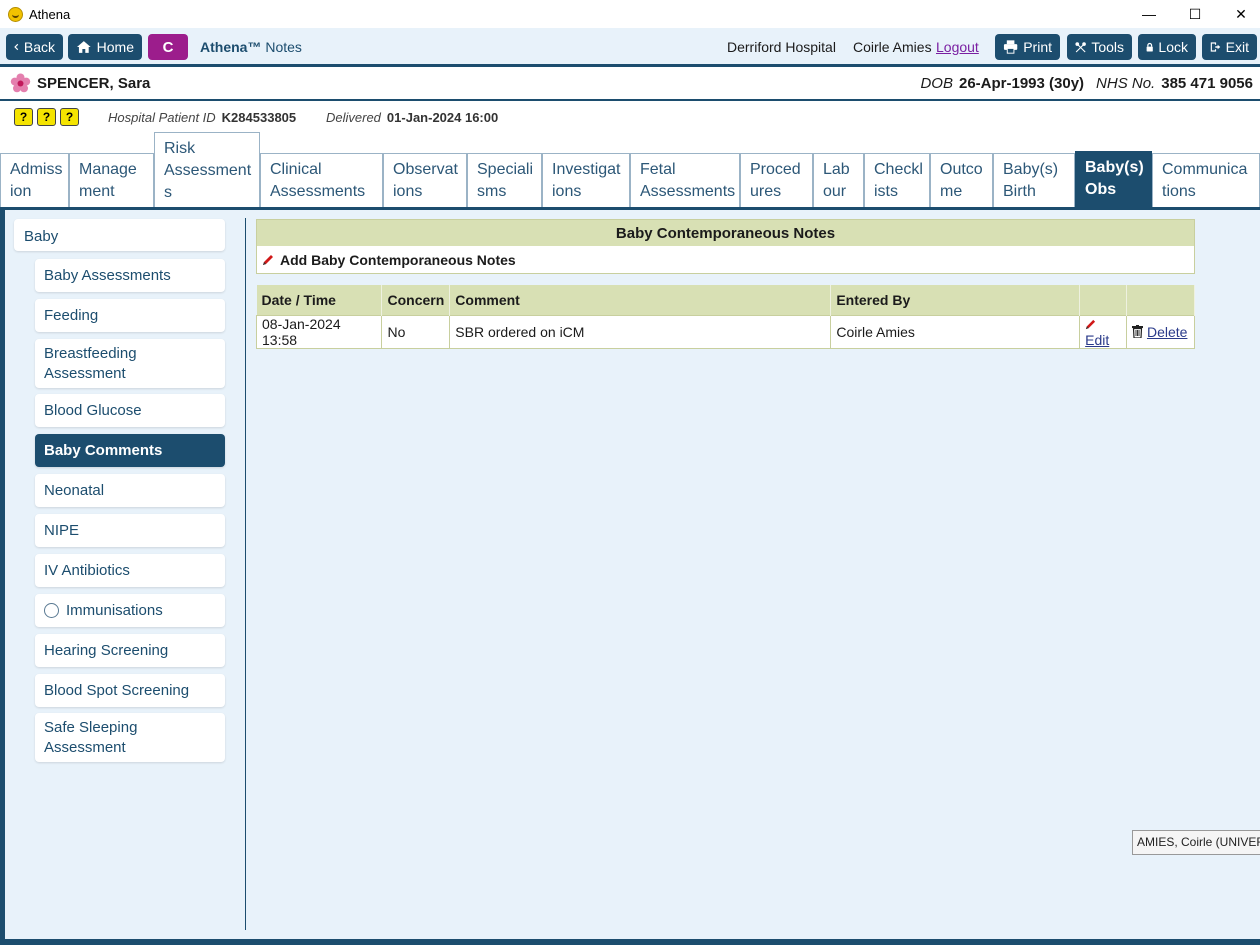 The width and height of the screenshot is (1260, 945). I want to click on patient-name: SPENCER, Sara, so click(94, 83).